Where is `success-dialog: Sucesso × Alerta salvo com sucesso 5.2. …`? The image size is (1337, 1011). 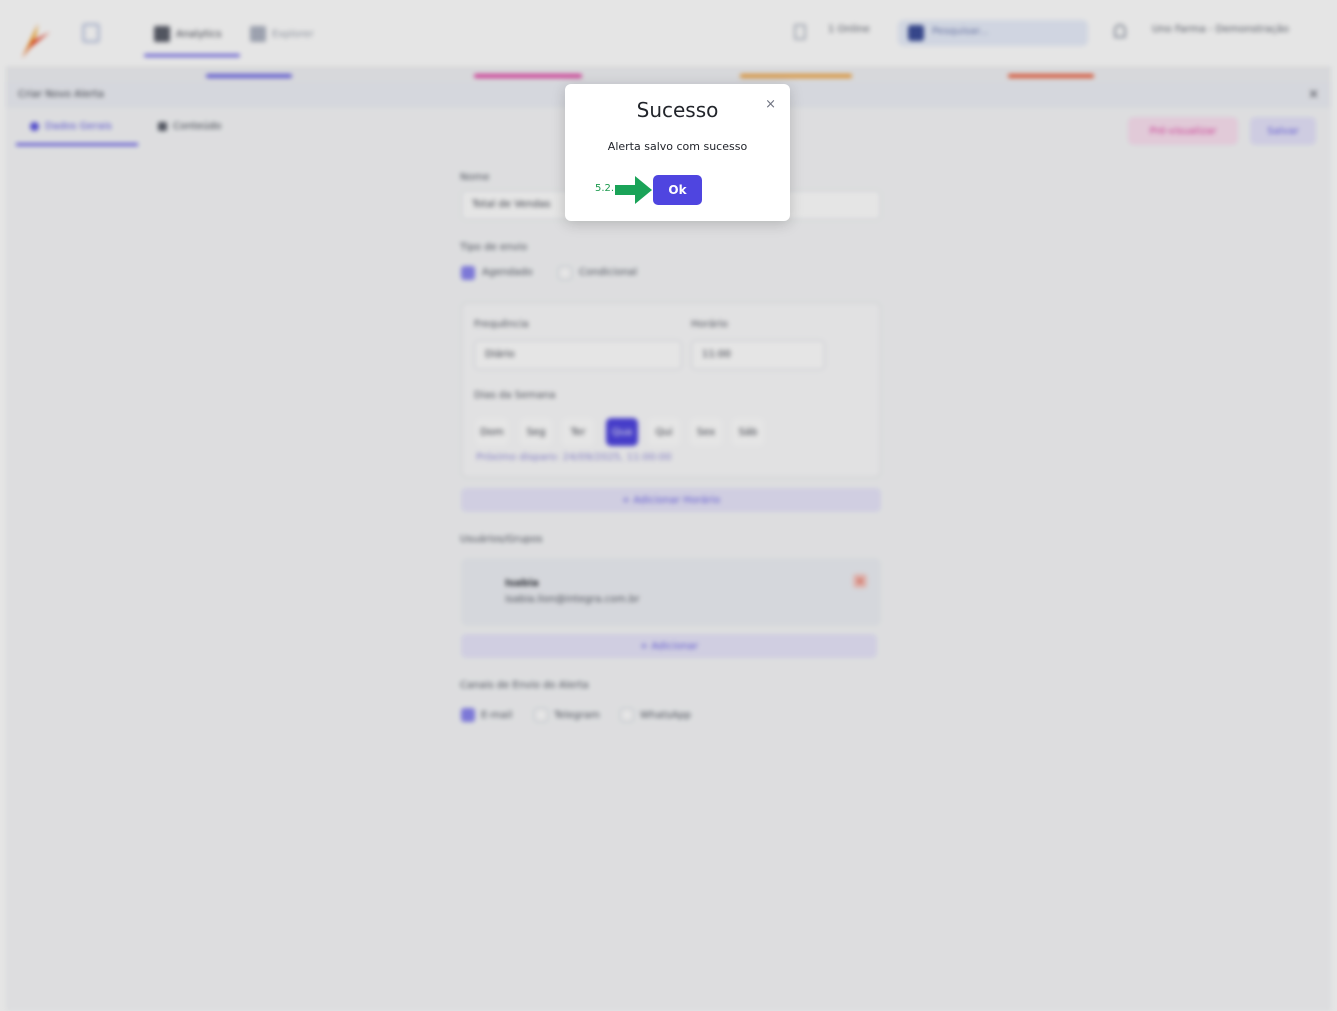 success-dialog: Sucesso × Alerta salvo com sucesso 5.2. … is located at coordinates (677, 152).